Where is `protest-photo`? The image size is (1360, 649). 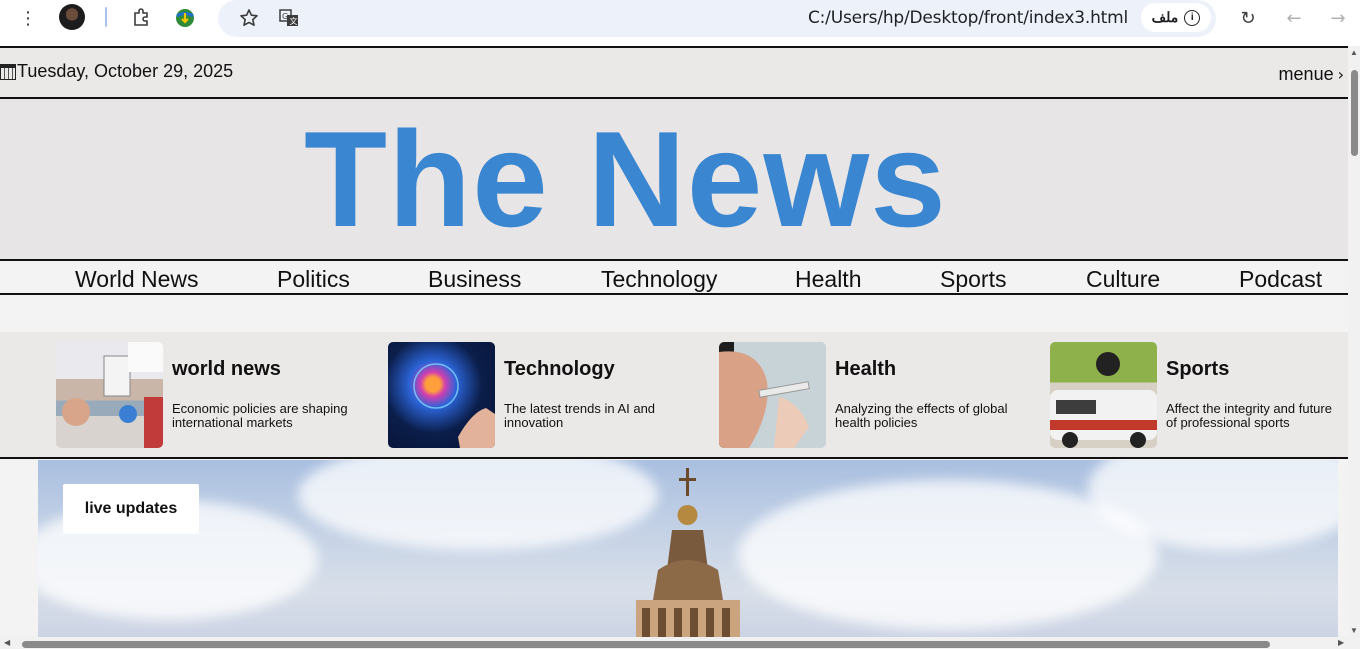 protest-photo is located at coordinates (109, 395).